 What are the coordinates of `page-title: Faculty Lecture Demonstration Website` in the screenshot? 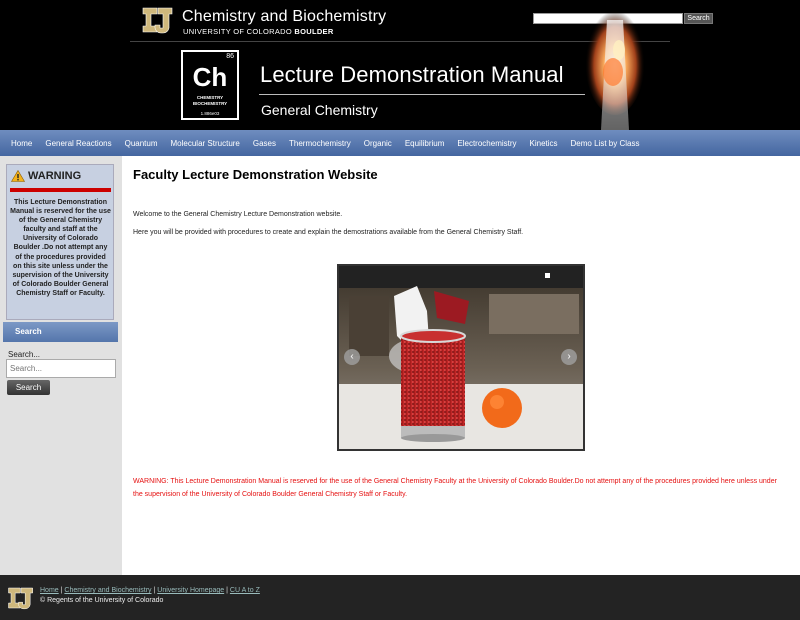 It's located at (255, 174).